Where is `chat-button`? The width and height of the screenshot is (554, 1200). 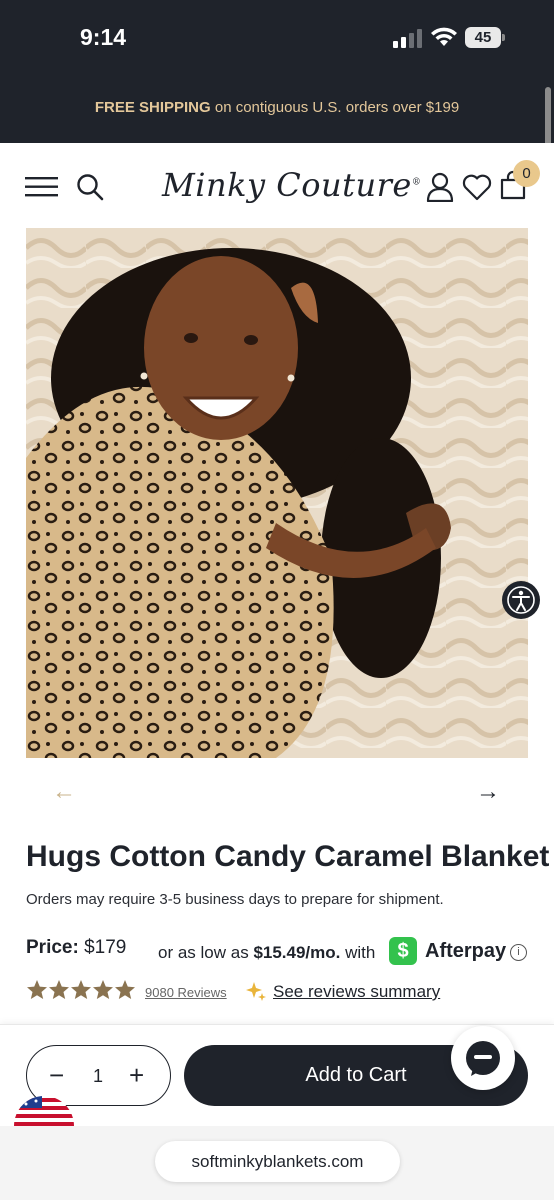 chat-button is located at coordinates (483, 1058).